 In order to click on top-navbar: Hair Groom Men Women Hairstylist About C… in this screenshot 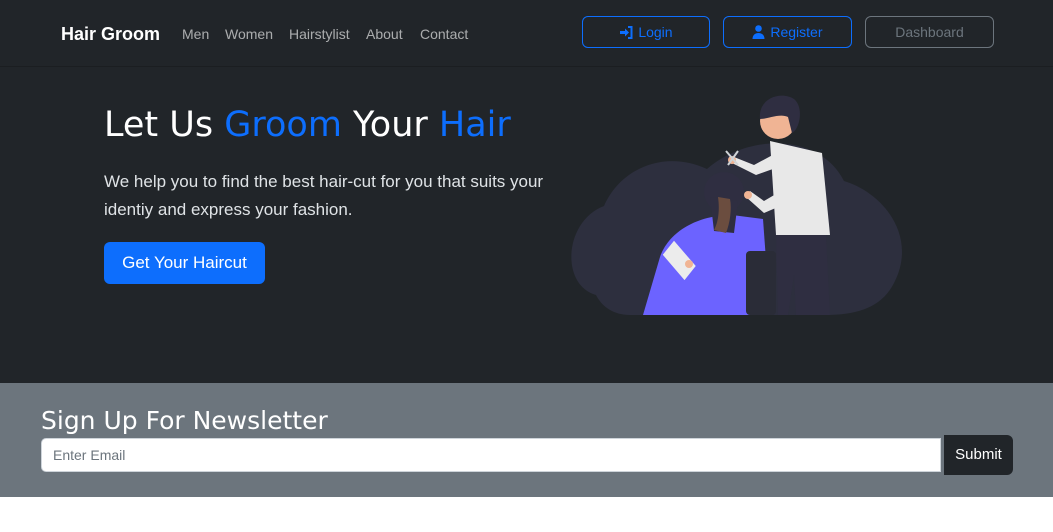, I will do `click(526, 33)`.